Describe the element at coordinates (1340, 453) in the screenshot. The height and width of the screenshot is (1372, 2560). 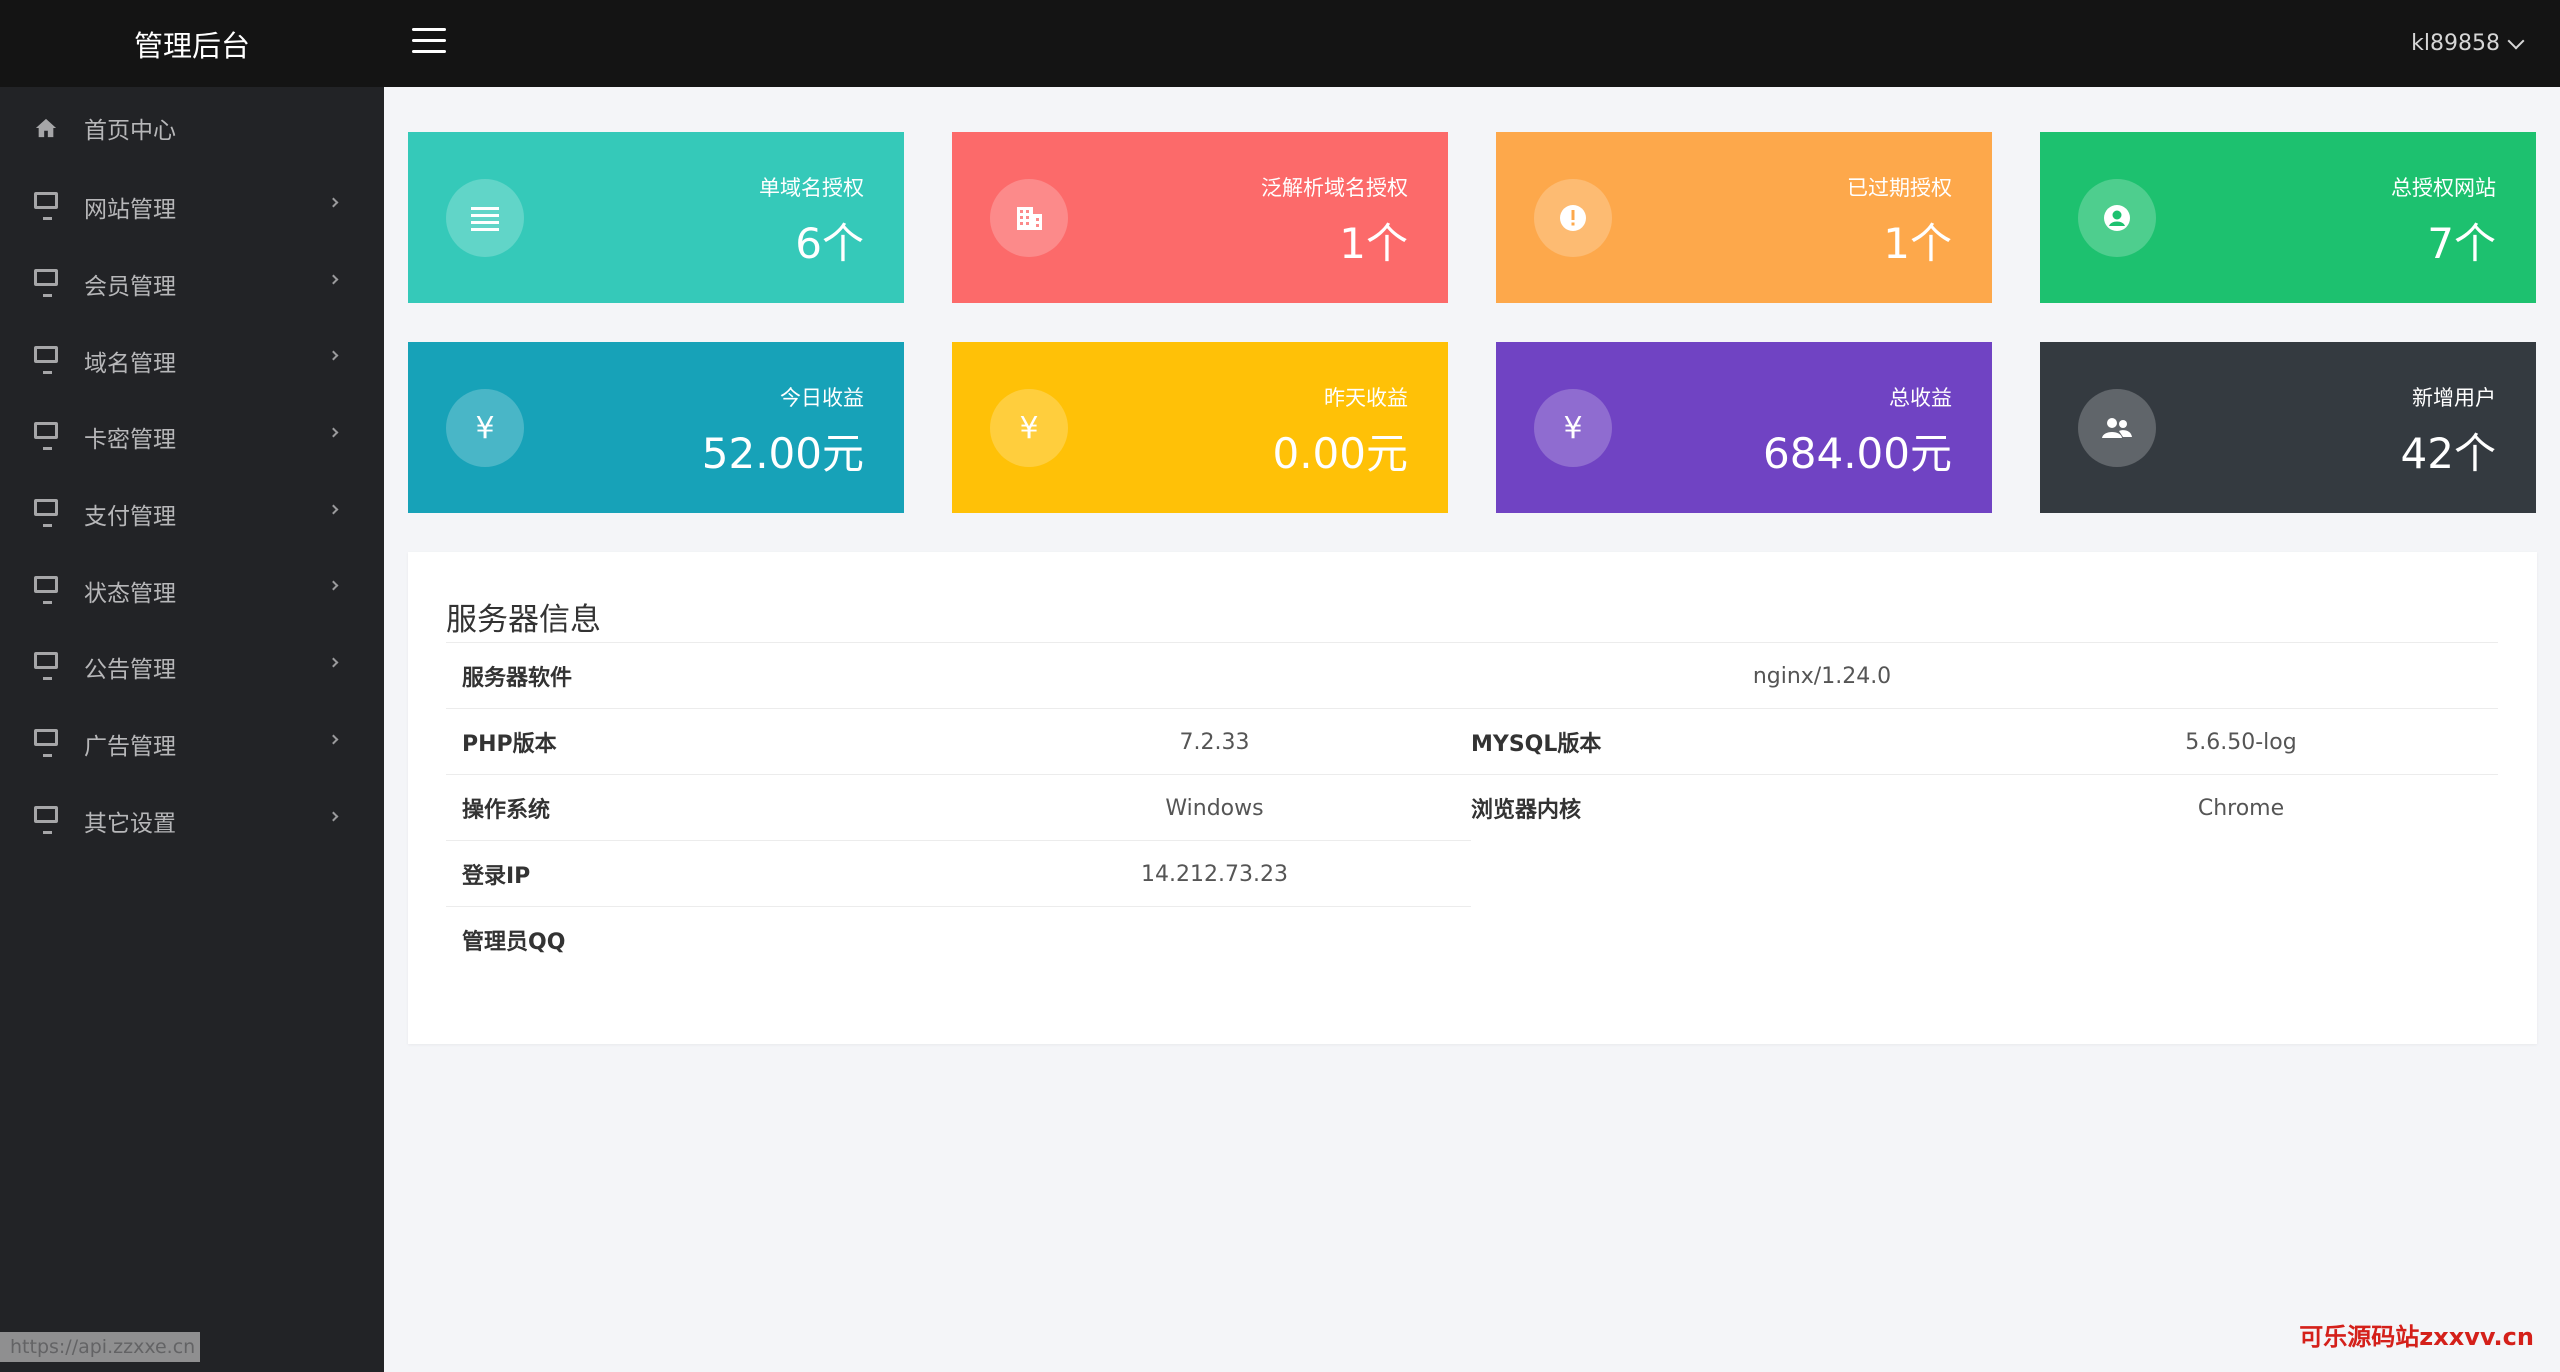
I see `stat-value: 0.00元` at that location.